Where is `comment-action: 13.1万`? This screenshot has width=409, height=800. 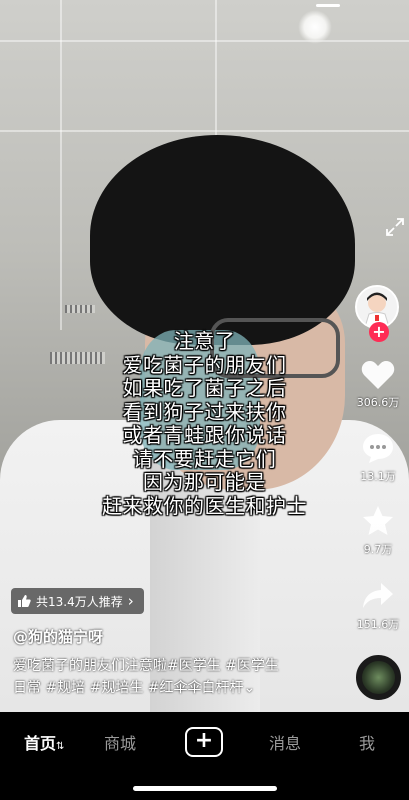 comment-action: 13.1万 is located at coordinates (378, 458).